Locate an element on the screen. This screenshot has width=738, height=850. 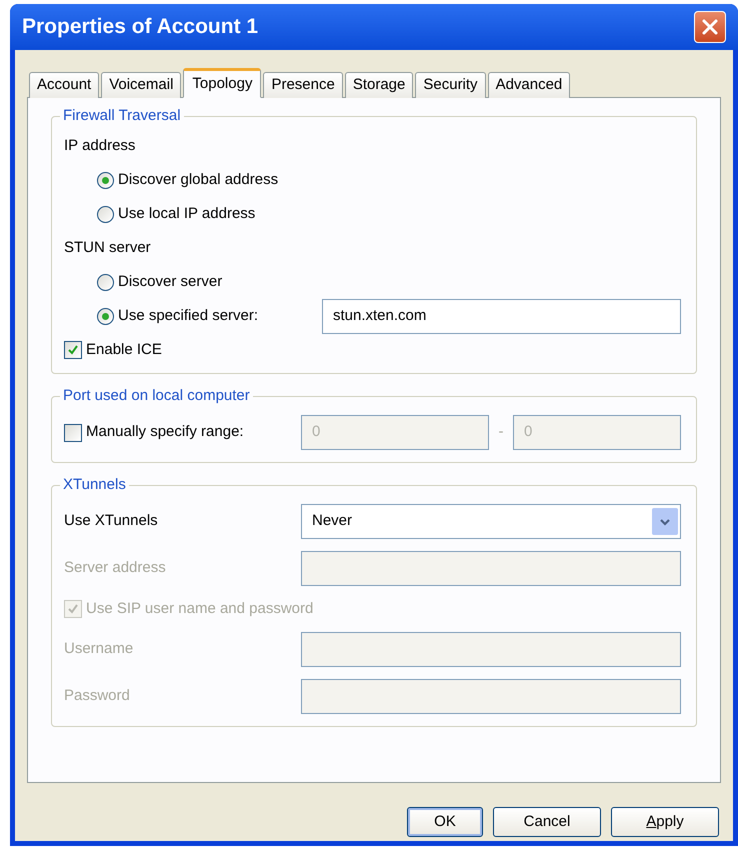
checkbox is located at coordinates (73, 350).